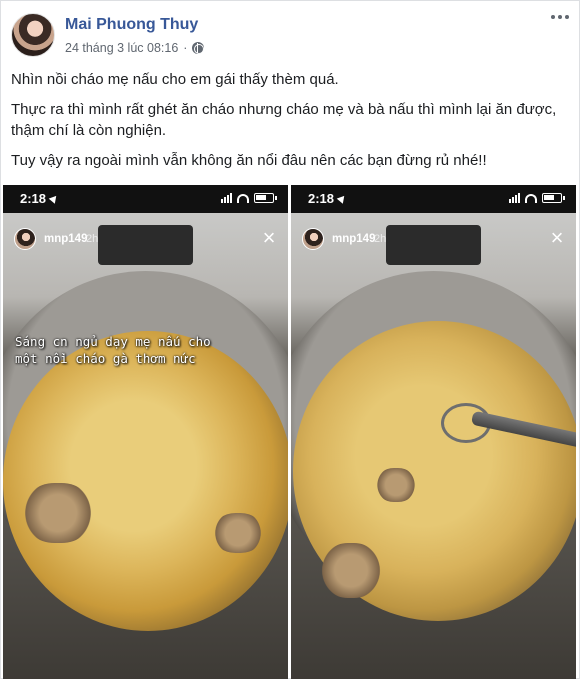 The height and width of the screenshot is (679, 580). I want to click on post-timestamp: 24 tháng 3 lúc 08:16, so click(121, 48).